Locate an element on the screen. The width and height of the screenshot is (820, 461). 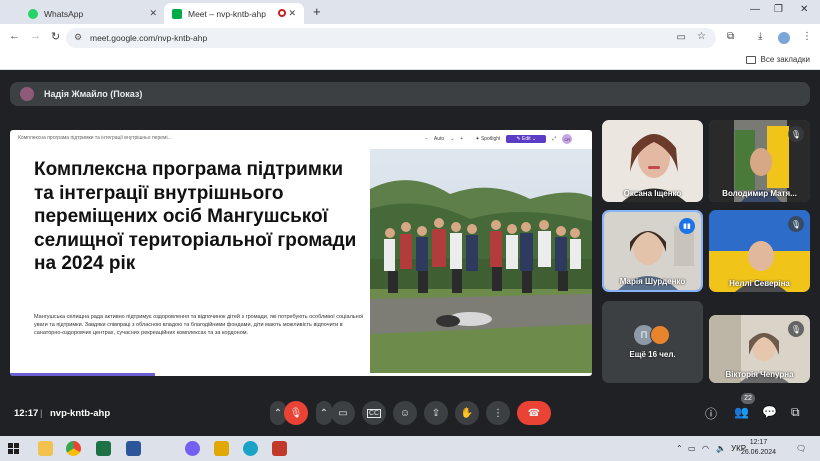
edge-icon is located at coordinates (250, 448).